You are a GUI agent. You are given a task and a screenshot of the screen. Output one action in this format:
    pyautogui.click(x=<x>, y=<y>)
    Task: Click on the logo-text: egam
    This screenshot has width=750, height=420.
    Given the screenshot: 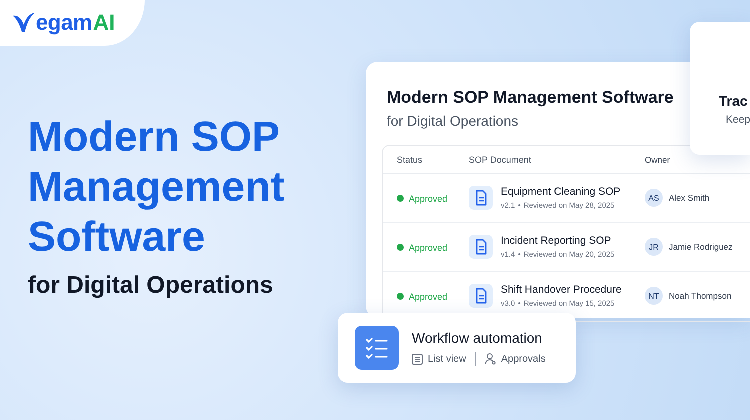 What is the action you would take?
    pyautogui.click(x=64, y=23)
    